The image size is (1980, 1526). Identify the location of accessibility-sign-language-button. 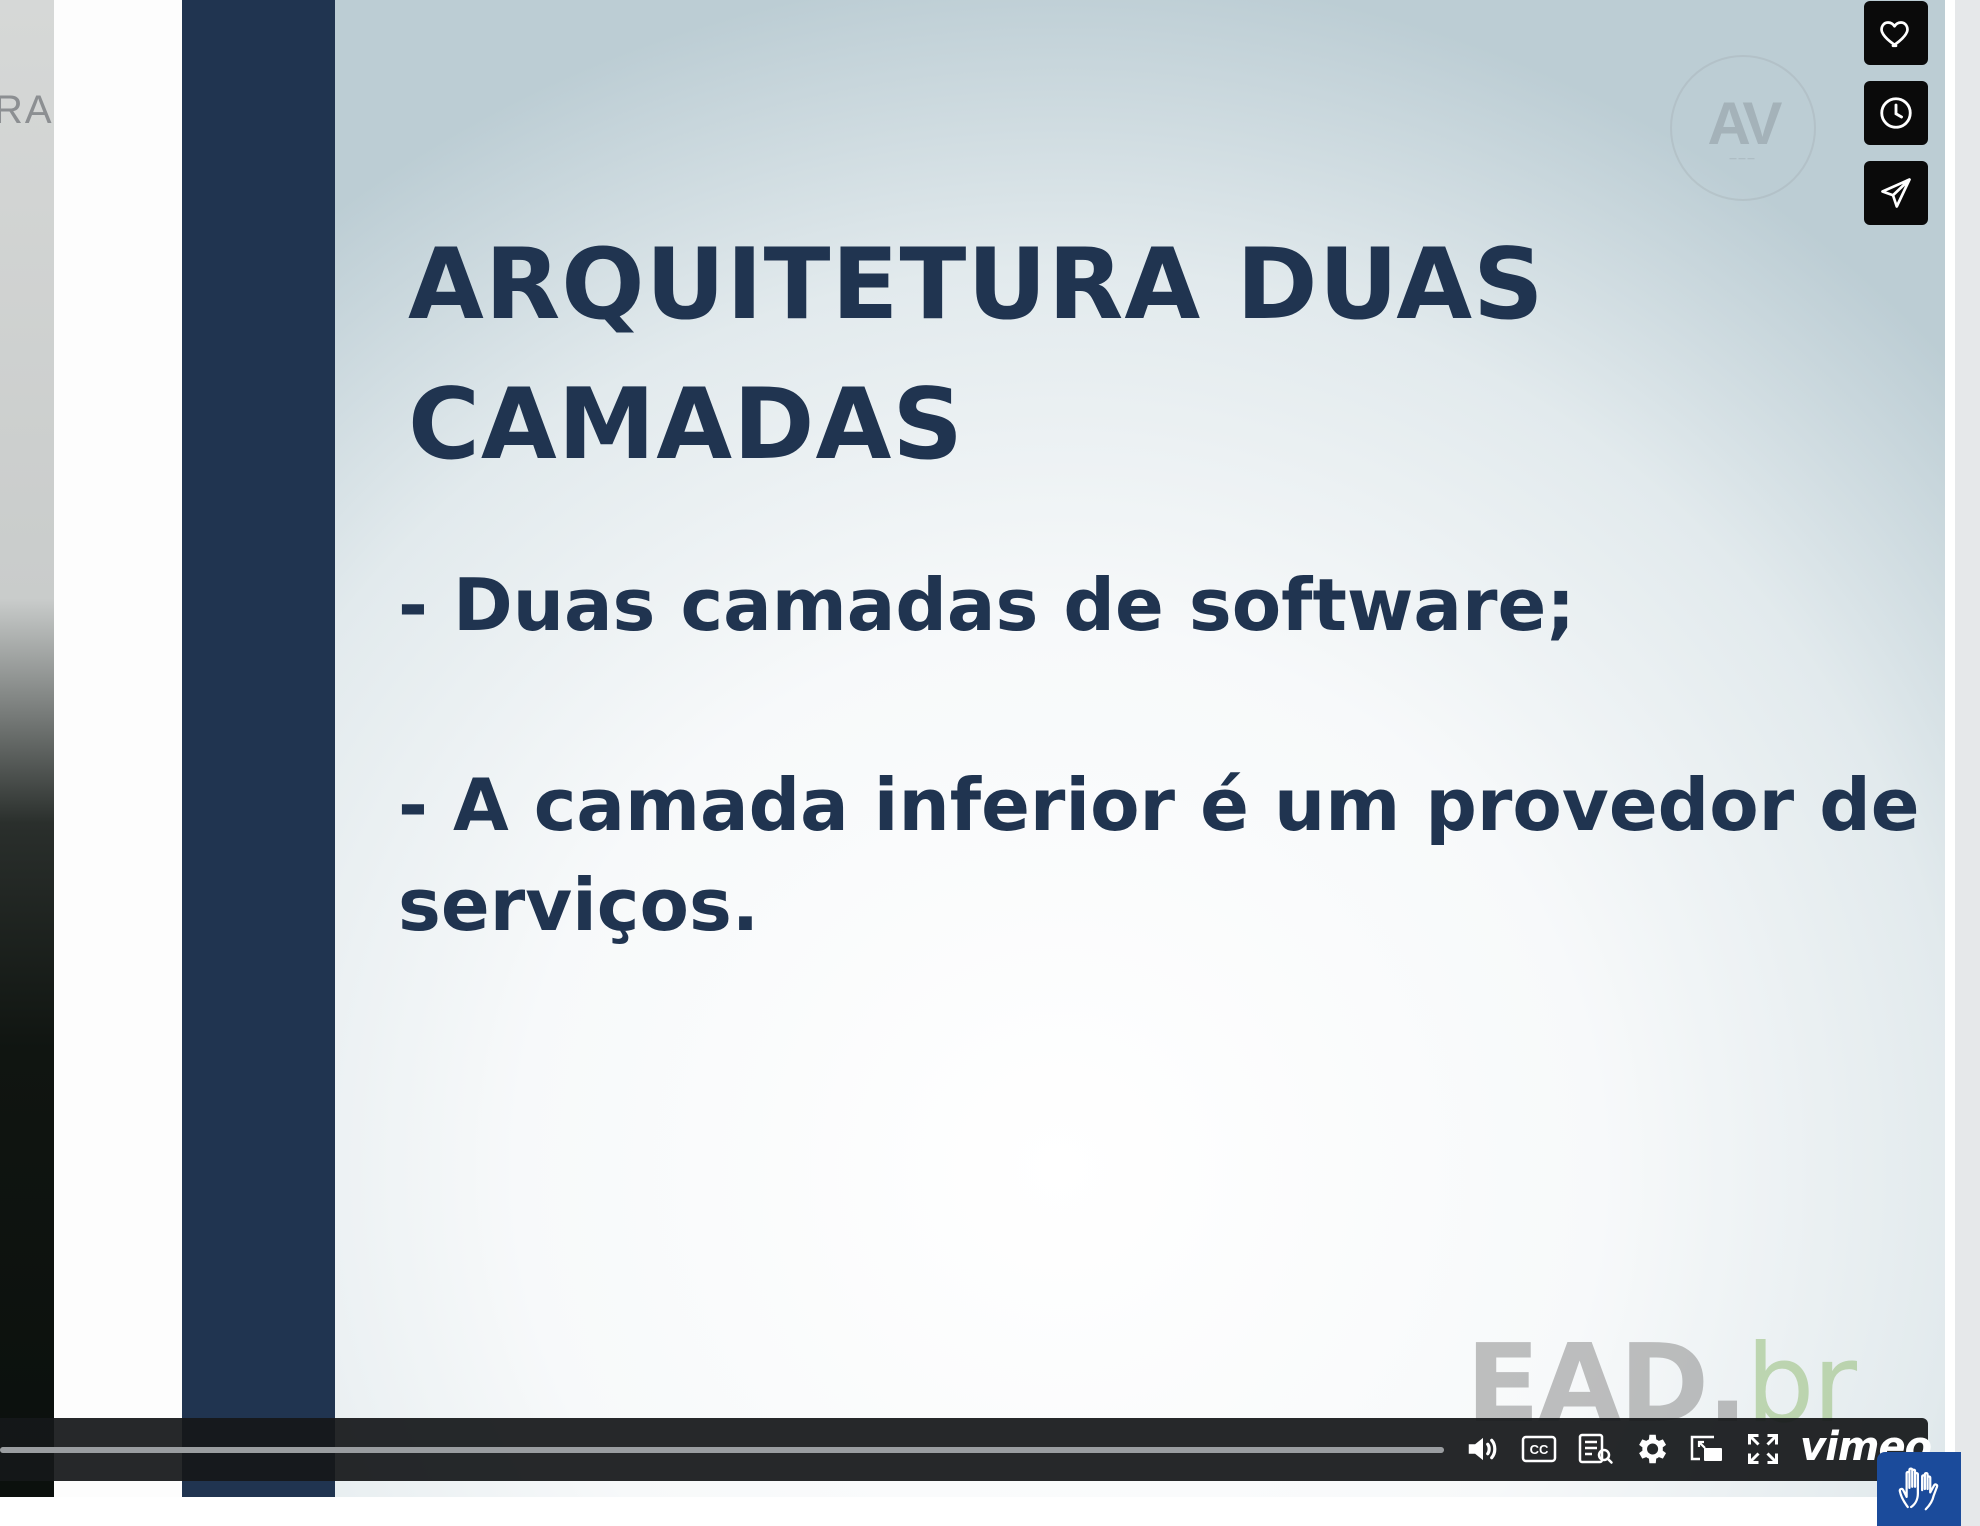
(1919, 1489).